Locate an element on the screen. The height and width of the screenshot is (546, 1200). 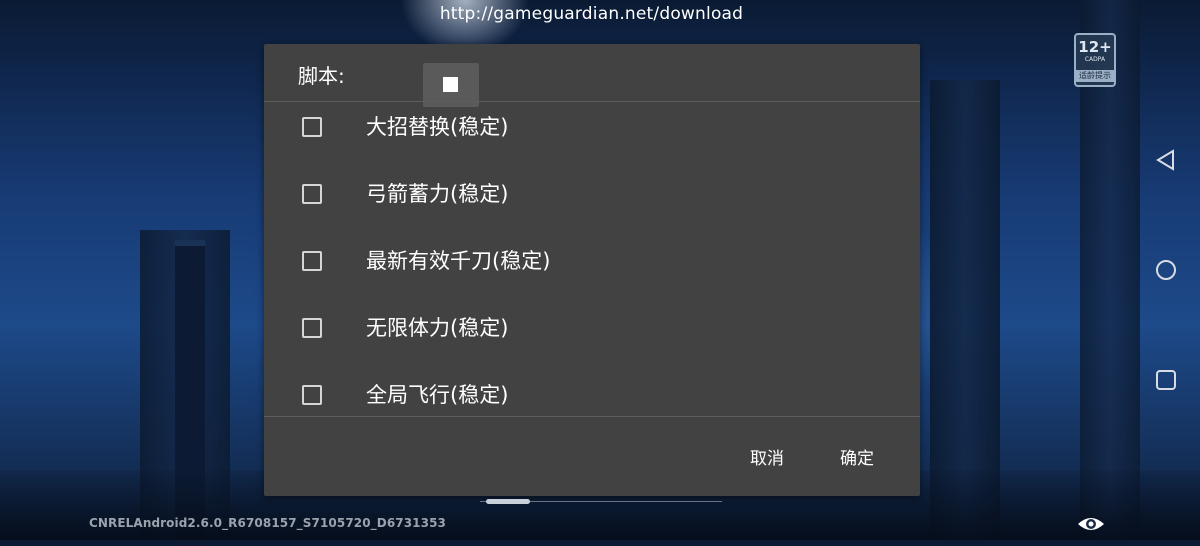
scroll-thumb is located at coordinates (508, 501).